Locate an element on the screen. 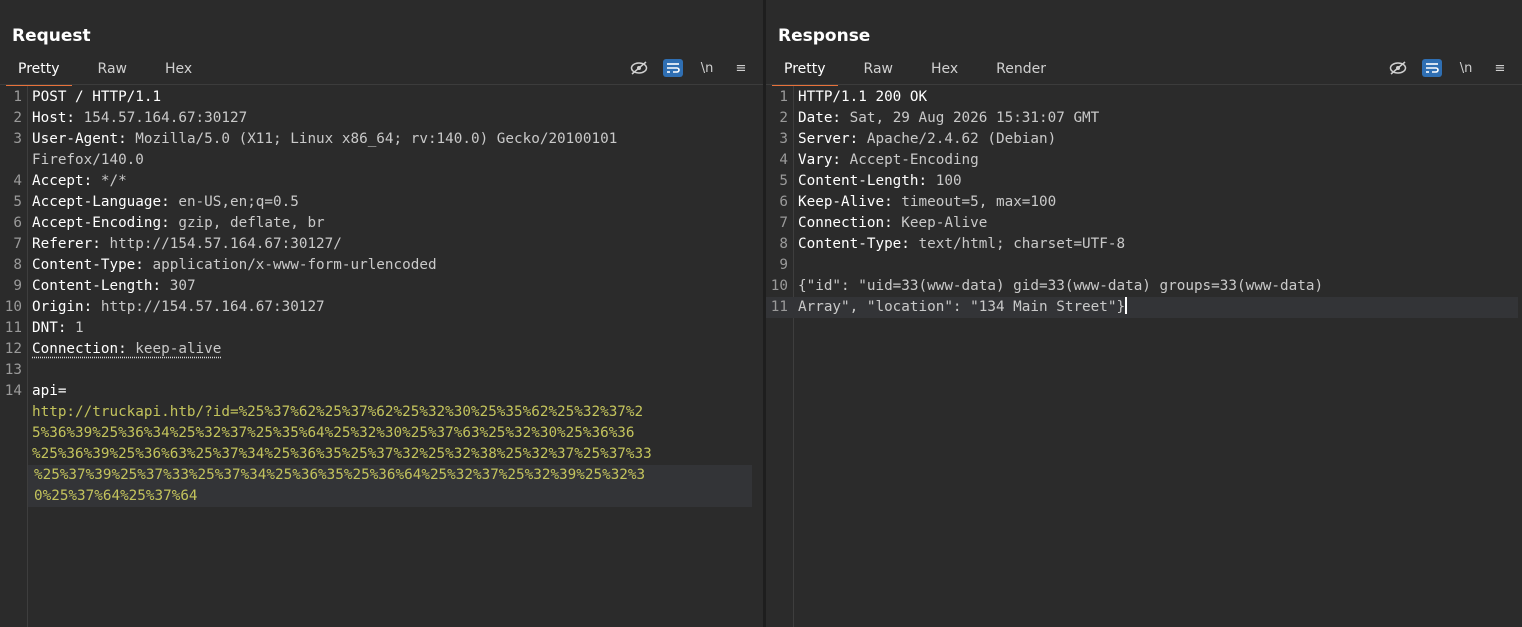 The image size is (1522, 627). code-line: 4 Accept: */* is located at coordinates (70, 181).